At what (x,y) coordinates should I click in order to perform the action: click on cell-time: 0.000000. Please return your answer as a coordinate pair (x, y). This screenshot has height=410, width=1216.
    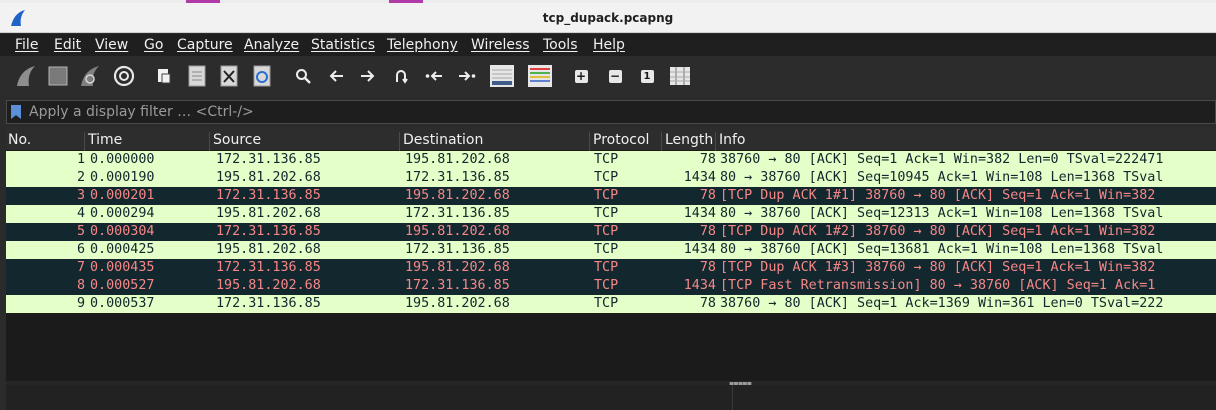
    Looking at the image, I should click on (122, 159).